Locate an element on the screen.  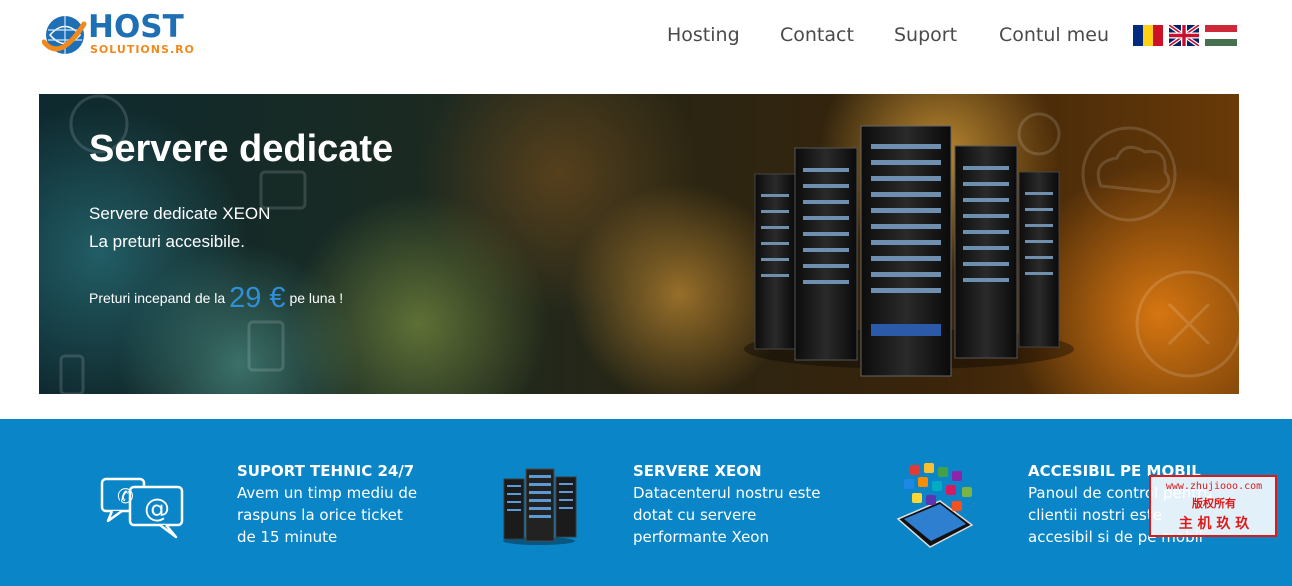
feature-line: Avem un timp mediu de is located at coordinates (327, 493).